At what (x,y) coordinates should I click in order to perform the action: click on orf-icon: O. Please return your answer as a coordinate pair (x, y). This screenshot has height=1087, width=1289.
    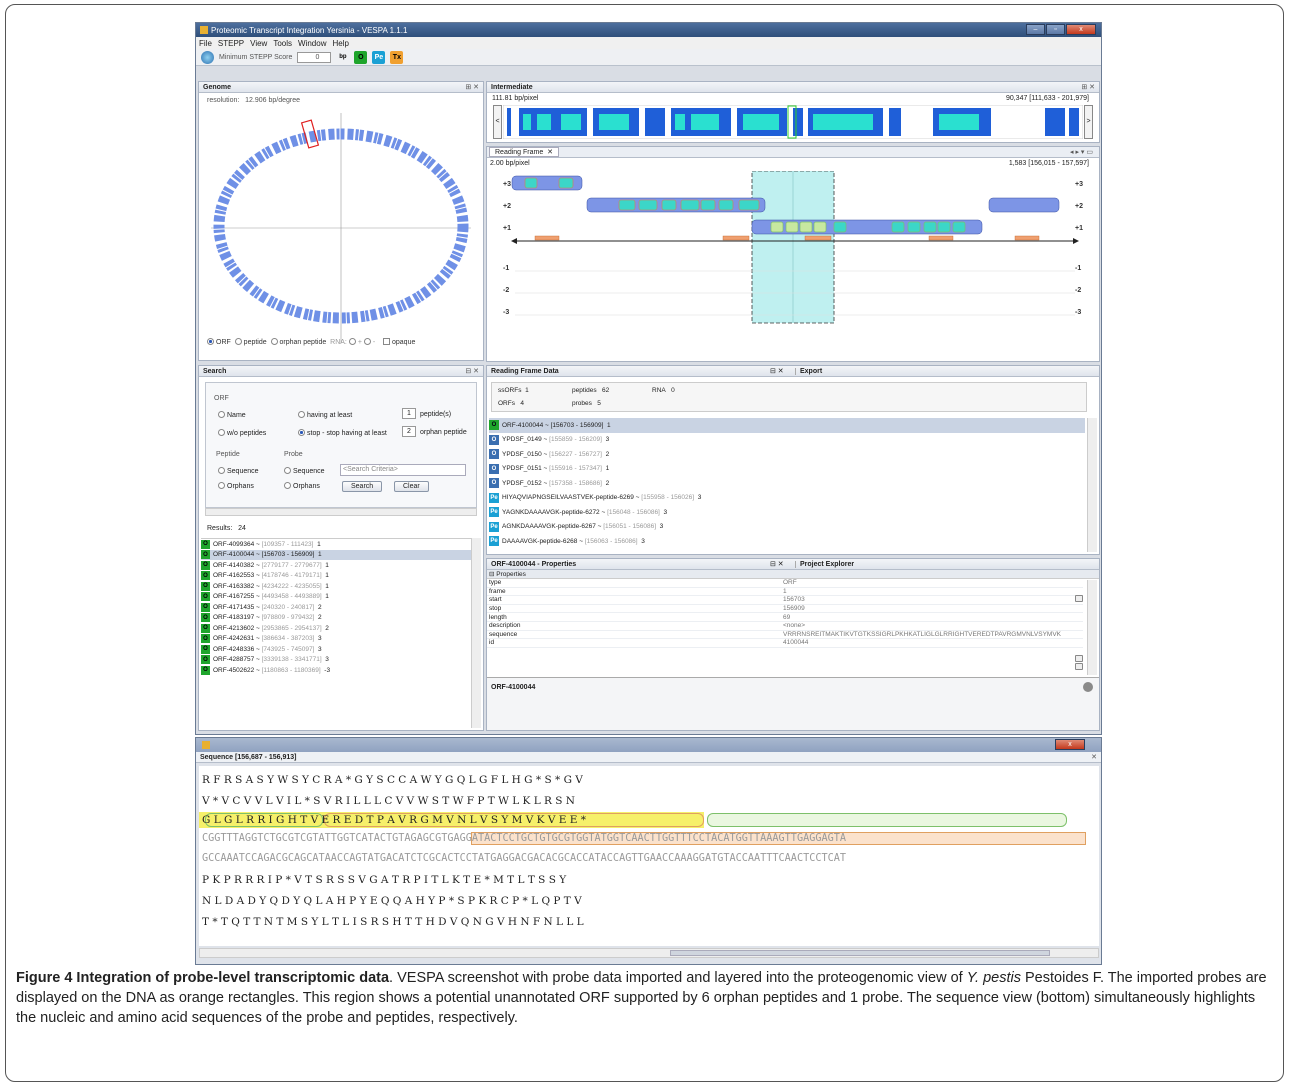
    Looking at the image, I should click on (494, 439).